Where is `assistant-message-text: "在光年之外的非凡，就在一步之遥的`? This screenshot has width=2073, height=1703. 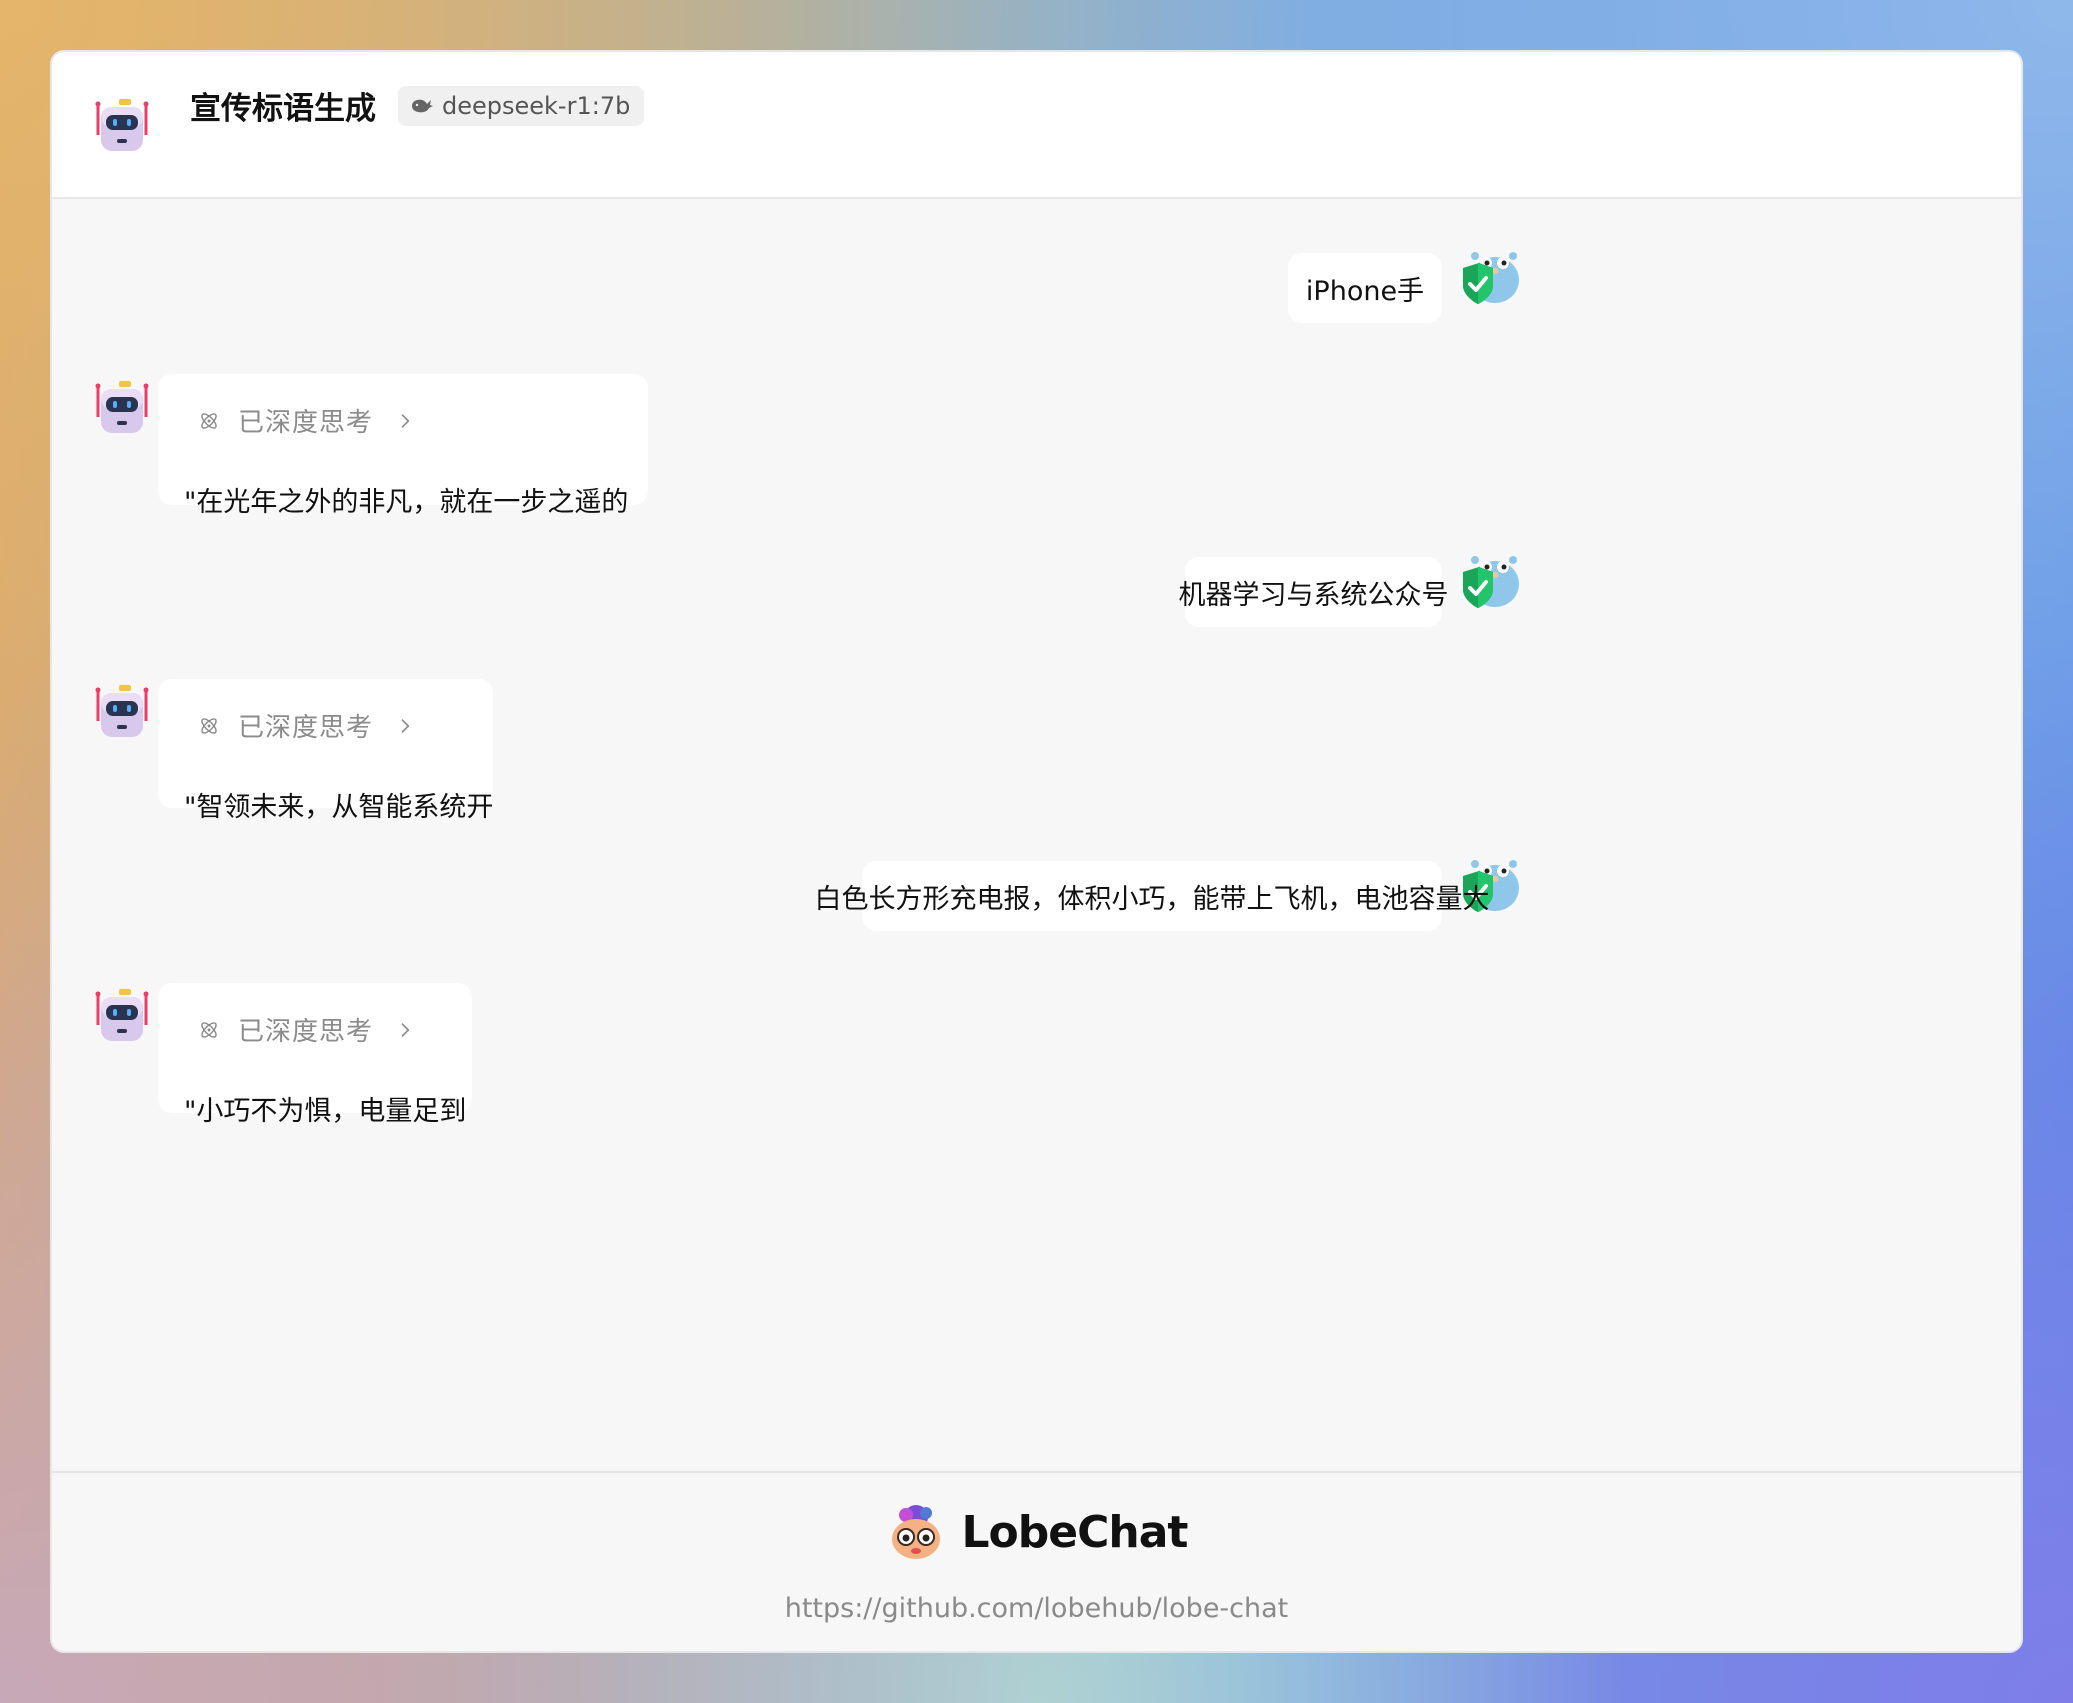 assistant-message-text: "在光年之外的非凡，就在一步之遥的 is located at coordinates (406, 502).